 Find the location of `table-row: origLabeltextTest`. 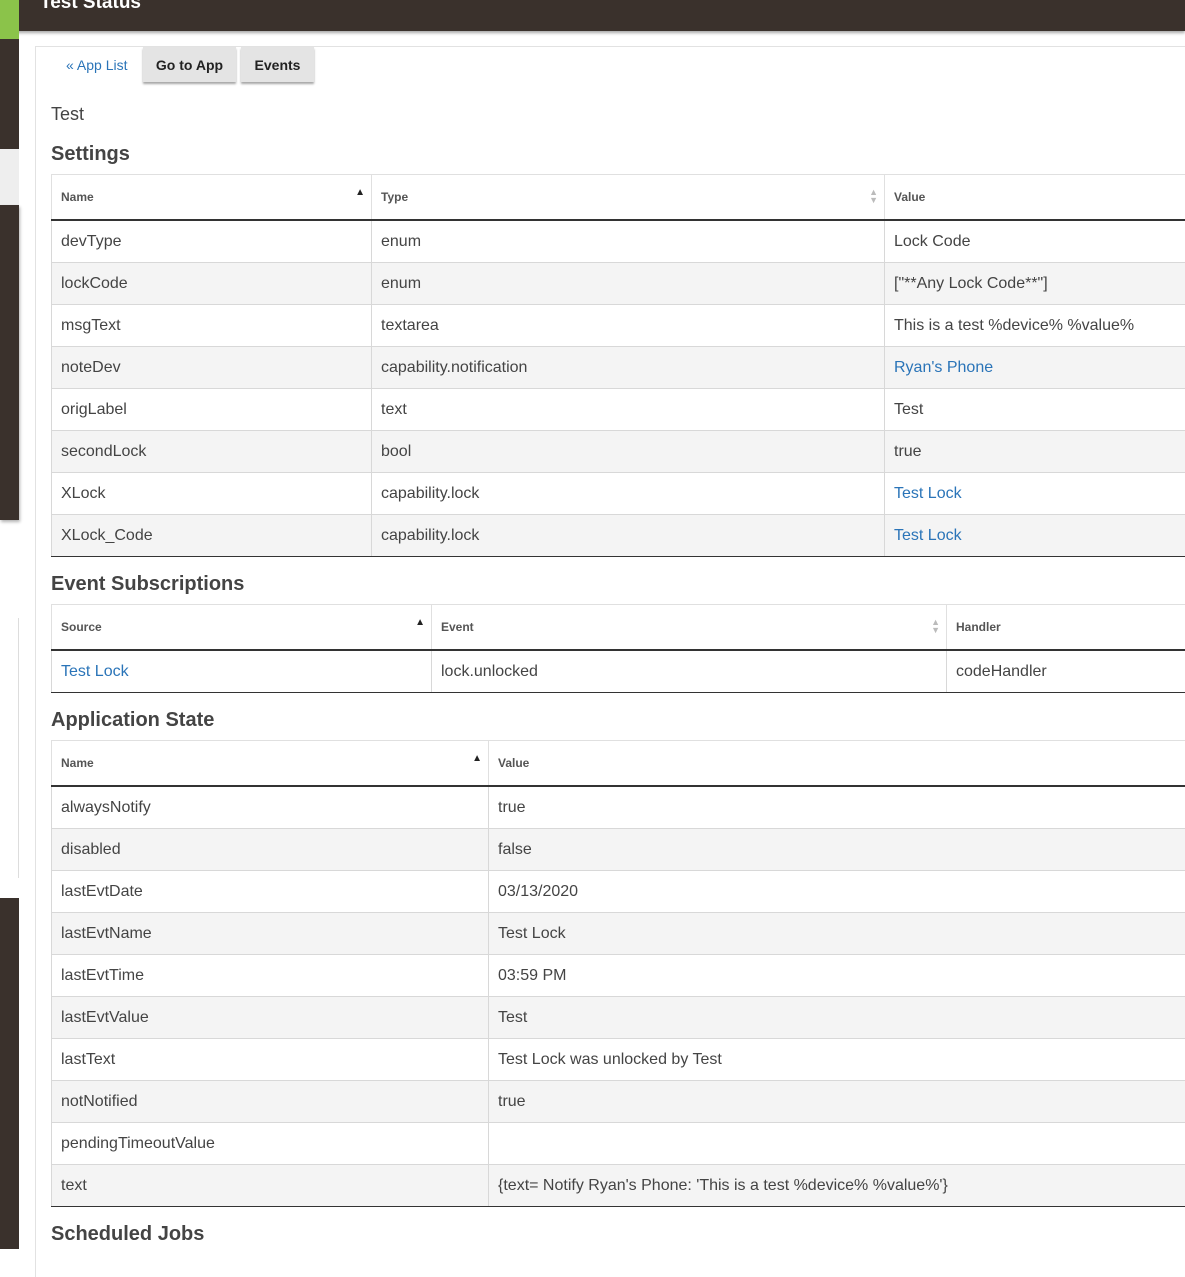

table-row: origLabeltextTest is located at coordinates (618, 410).